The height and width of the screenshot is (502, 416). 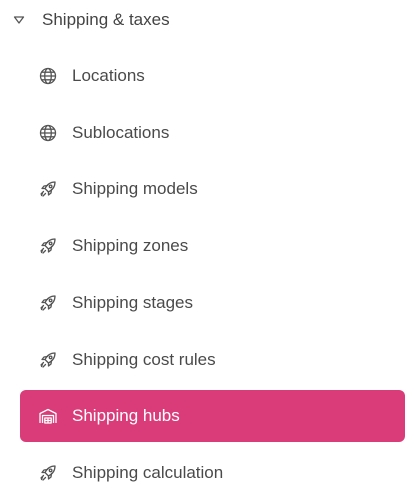 I want to click on section-header-label: Shipping & taxes, so click(x=106, y=19).